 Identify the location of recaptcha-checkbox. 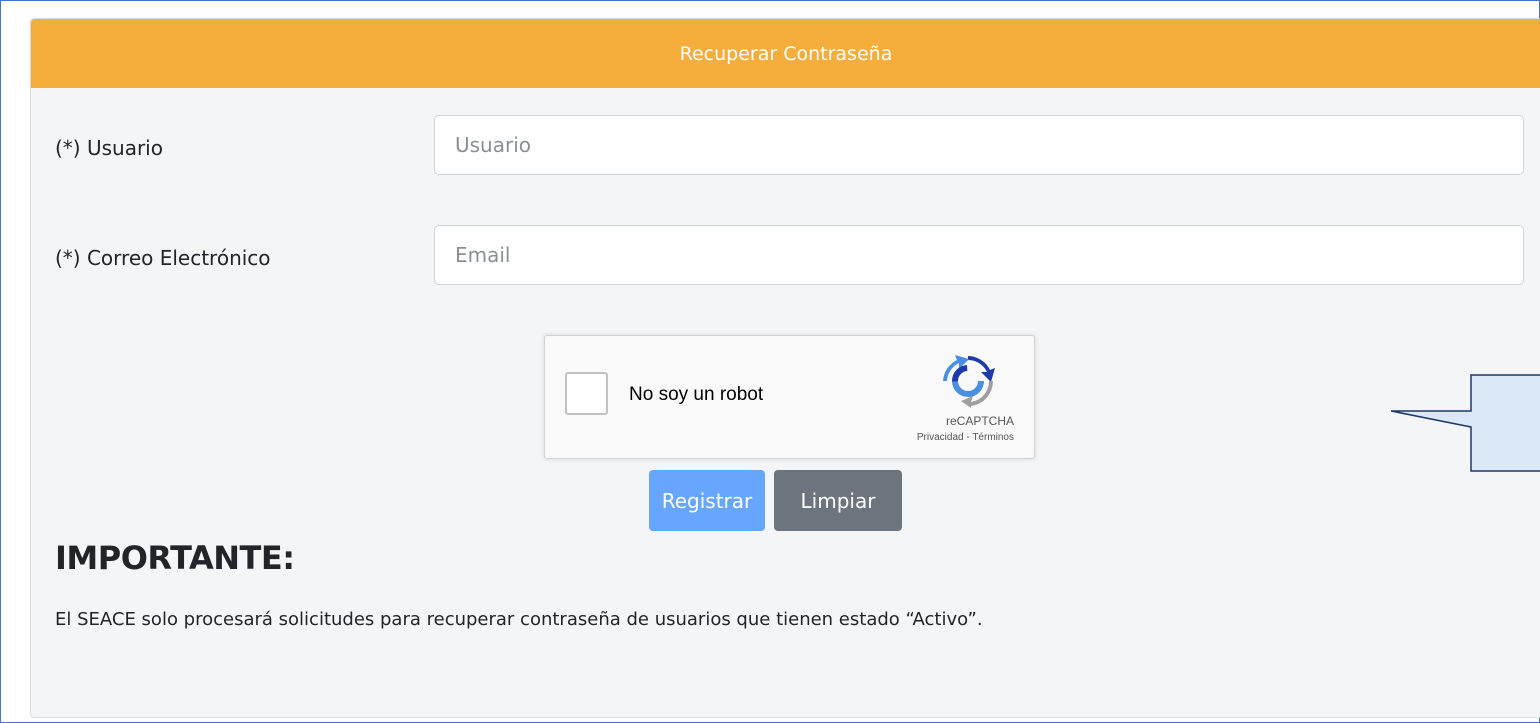
(586, 393).